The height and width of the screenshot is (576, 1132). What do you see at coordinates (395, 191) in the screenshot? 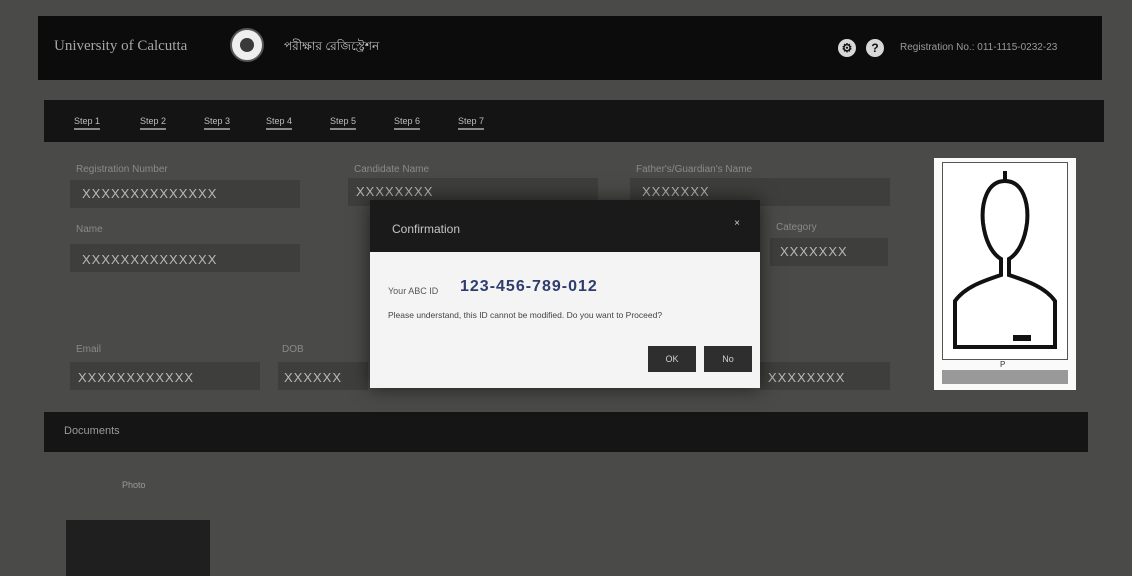
I see `candidate-value: XXXXXXXX` at bounding box center [395, 191].